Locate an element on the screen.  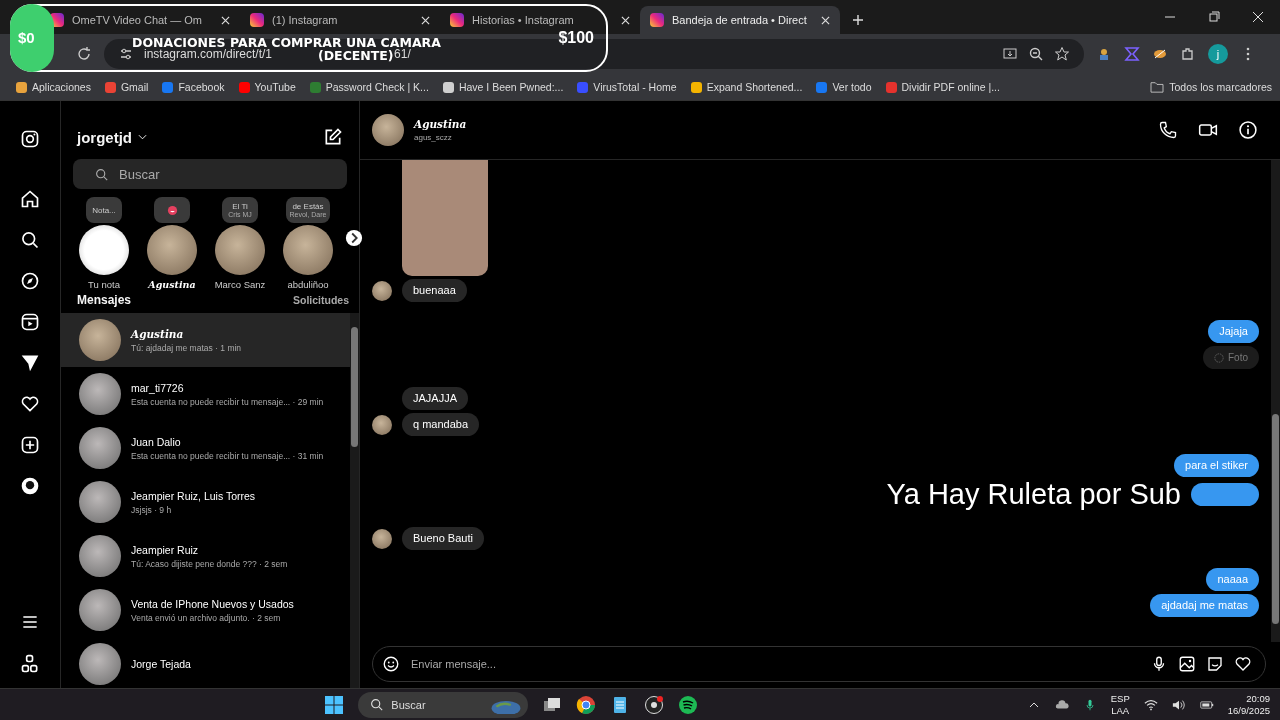
conversation-item: Agustina Tú: ajdadaj me matas · 1 min is located at coordinates (205, 340).